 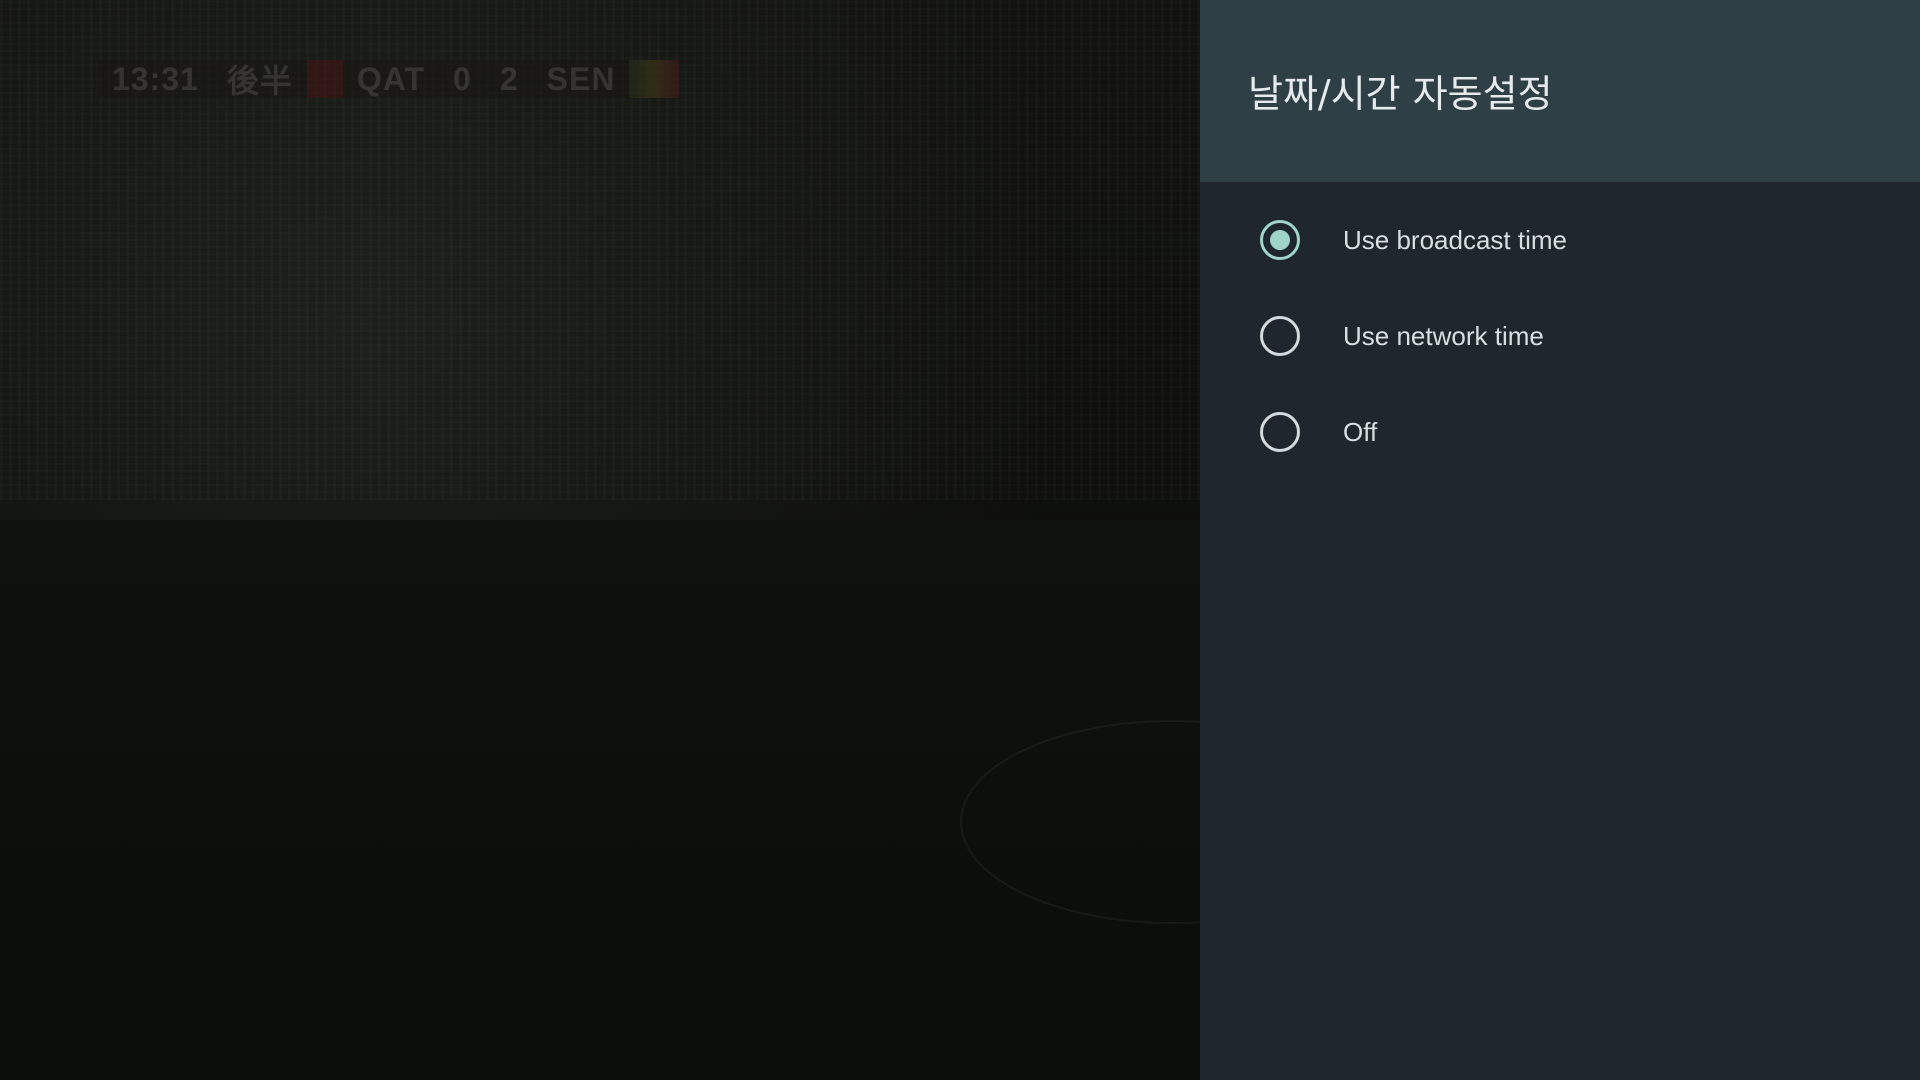 I want to click on away-score: 2, so click(x=509, y=78).